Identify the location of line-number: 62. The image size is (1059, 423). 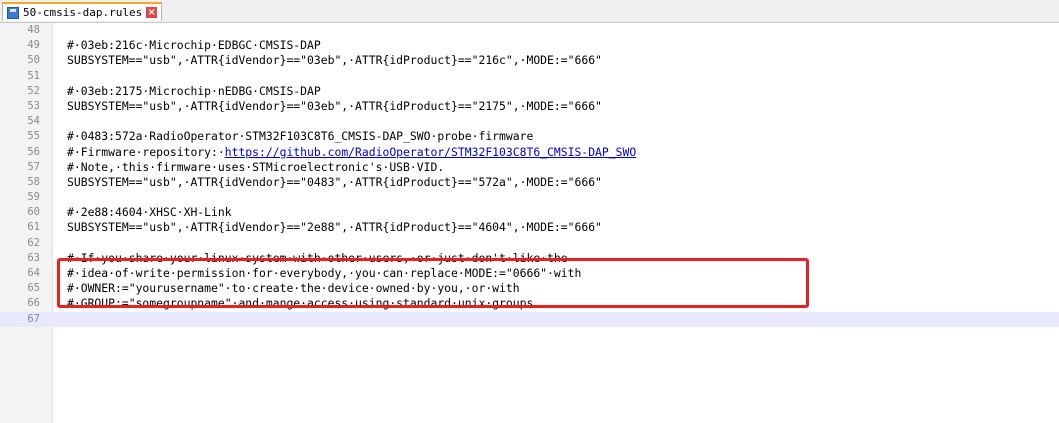
(33, 242).